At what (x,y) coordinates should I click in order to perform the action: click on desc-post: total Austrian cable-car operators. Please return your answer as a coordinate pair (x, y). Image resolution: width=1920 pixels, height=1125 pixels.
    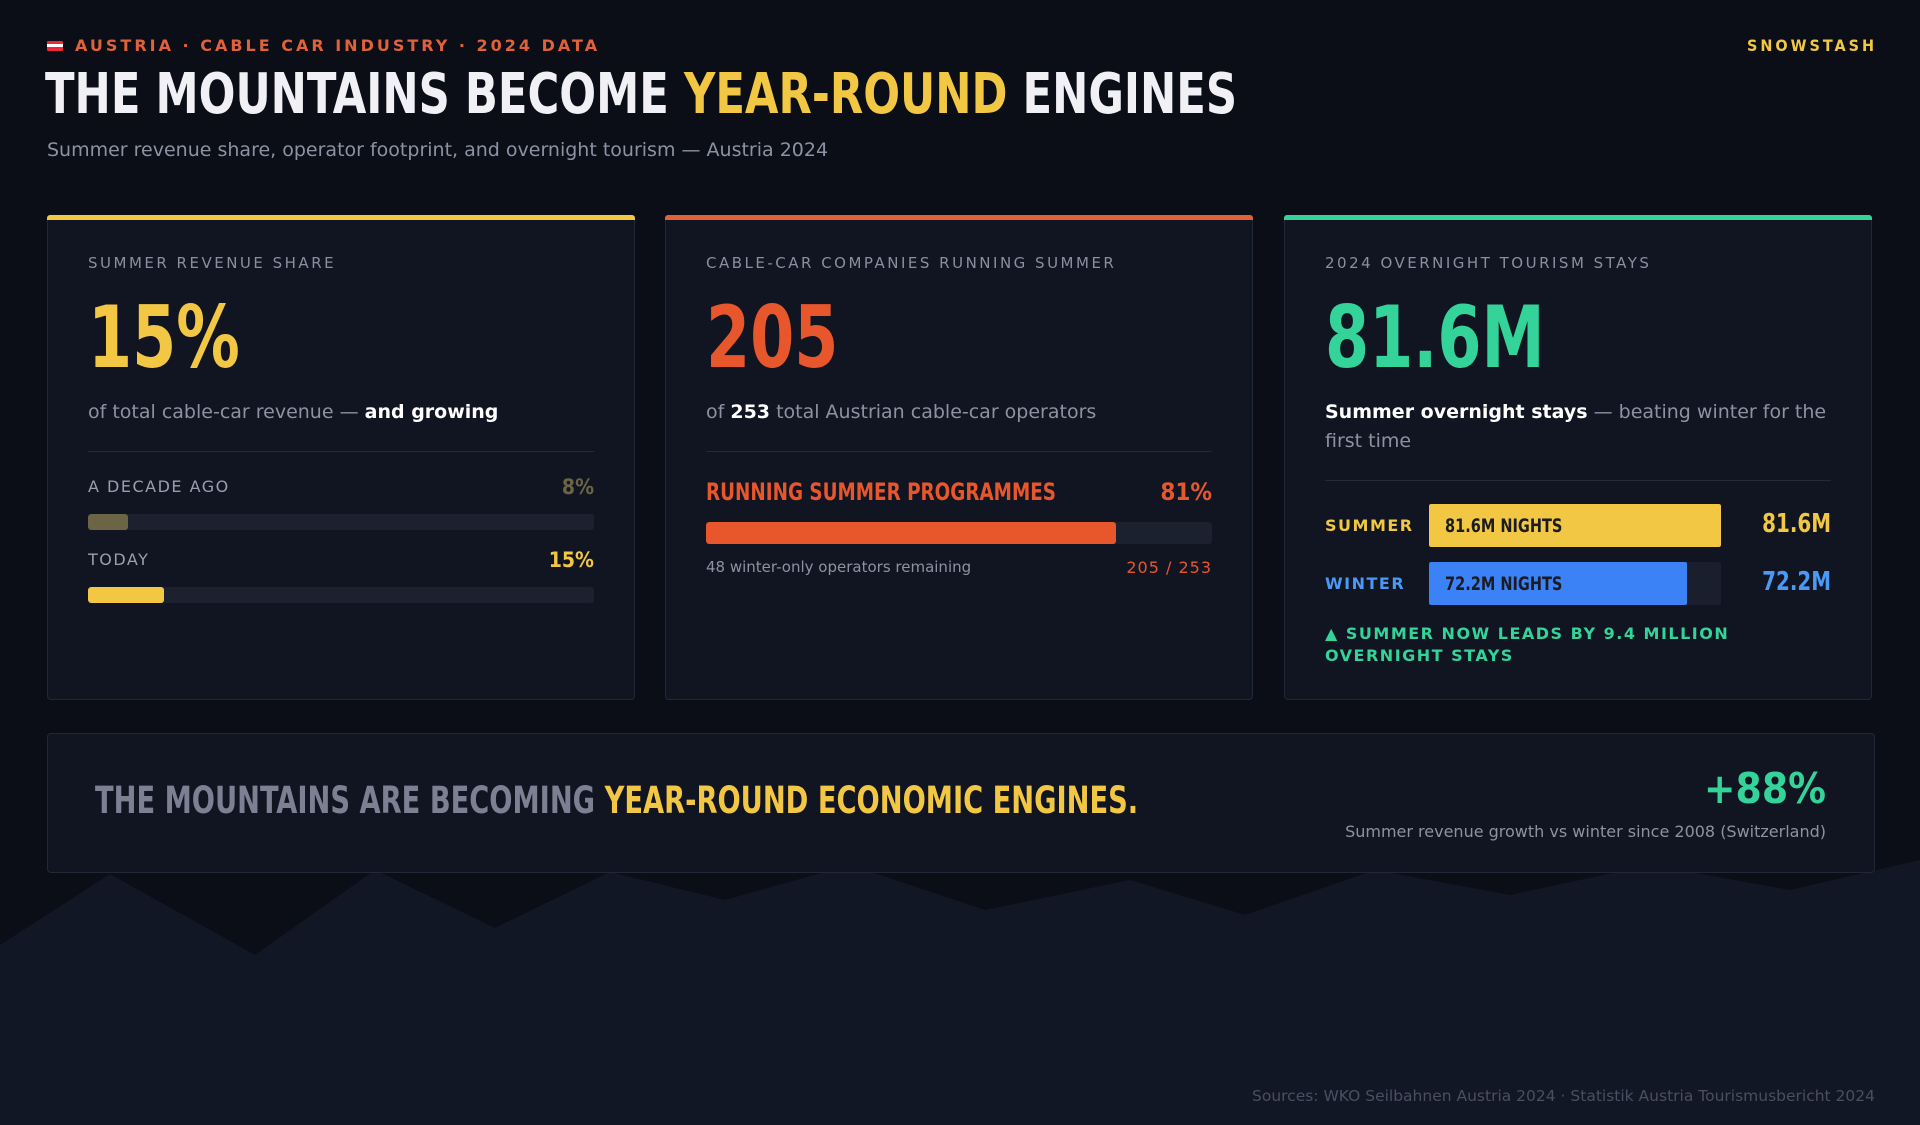
    Looking at the image, I should click on (933, 412).